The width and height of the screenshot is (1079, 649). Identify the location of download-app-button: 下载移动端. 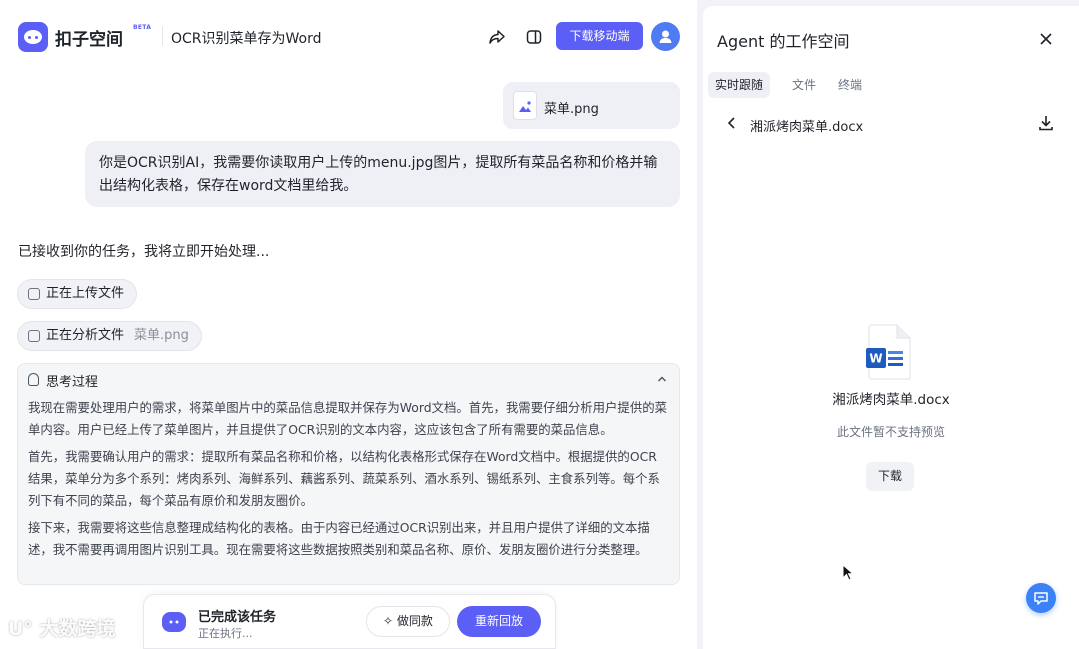
(599, 36).